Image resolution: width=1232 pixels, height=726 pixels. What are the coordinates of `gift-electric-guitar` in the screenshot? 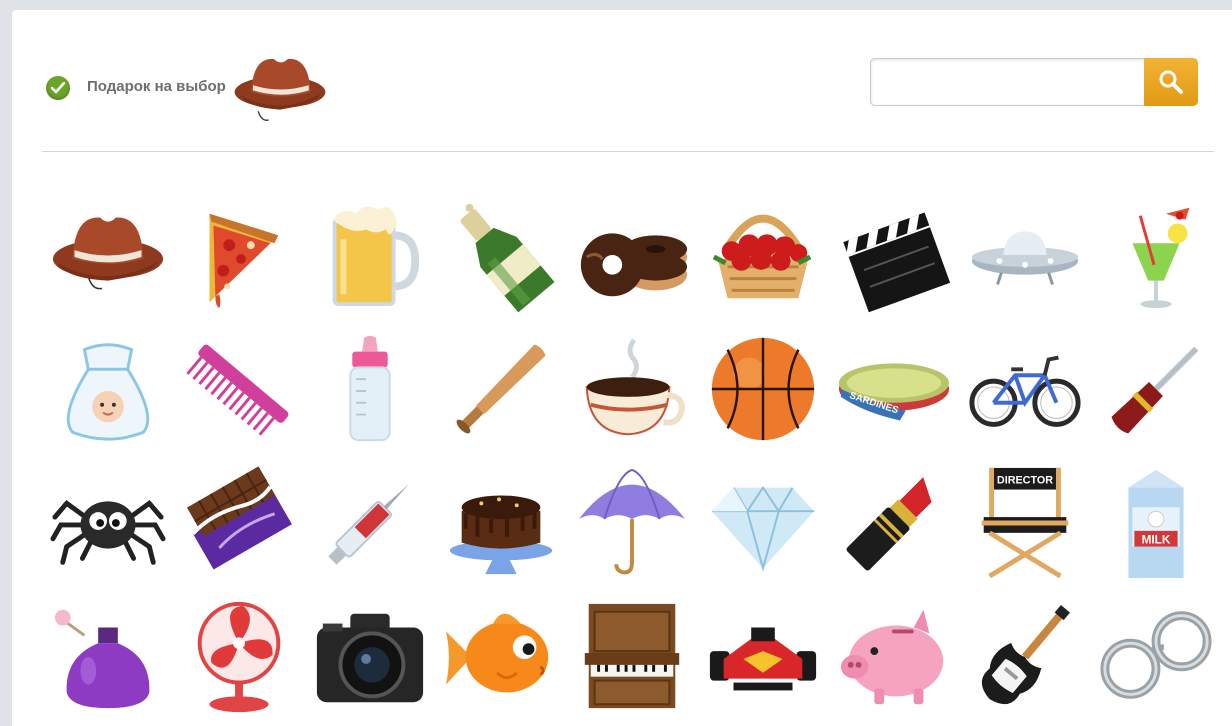 It's located at (1024, 657).